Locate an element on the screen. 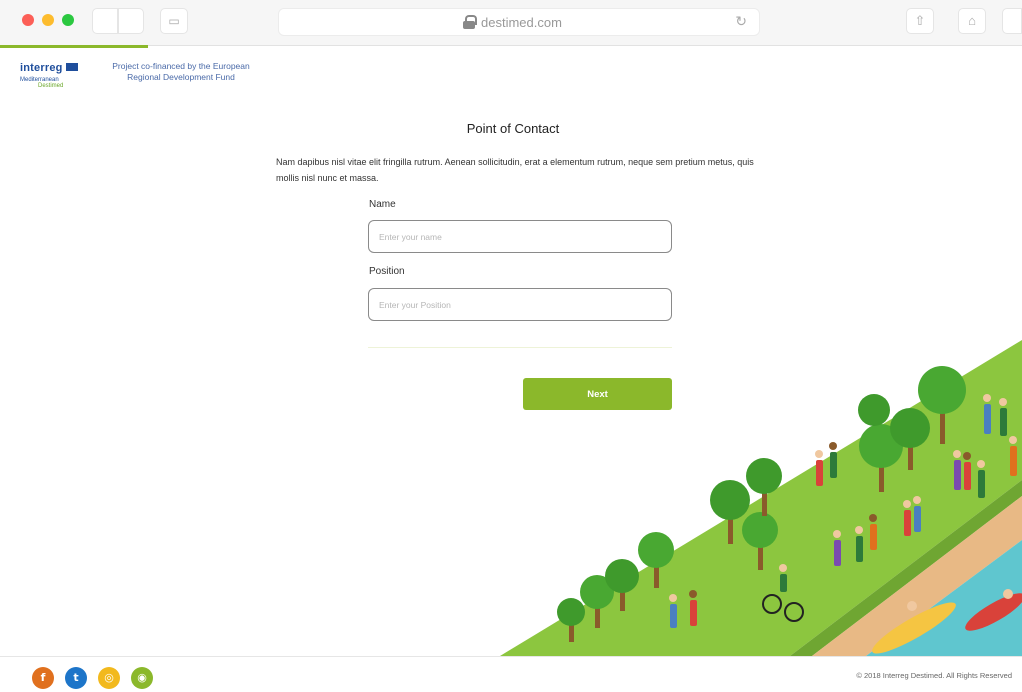 The width and height of the screenshot is (1022, 692). position-input is located at coordinates (520, 304).